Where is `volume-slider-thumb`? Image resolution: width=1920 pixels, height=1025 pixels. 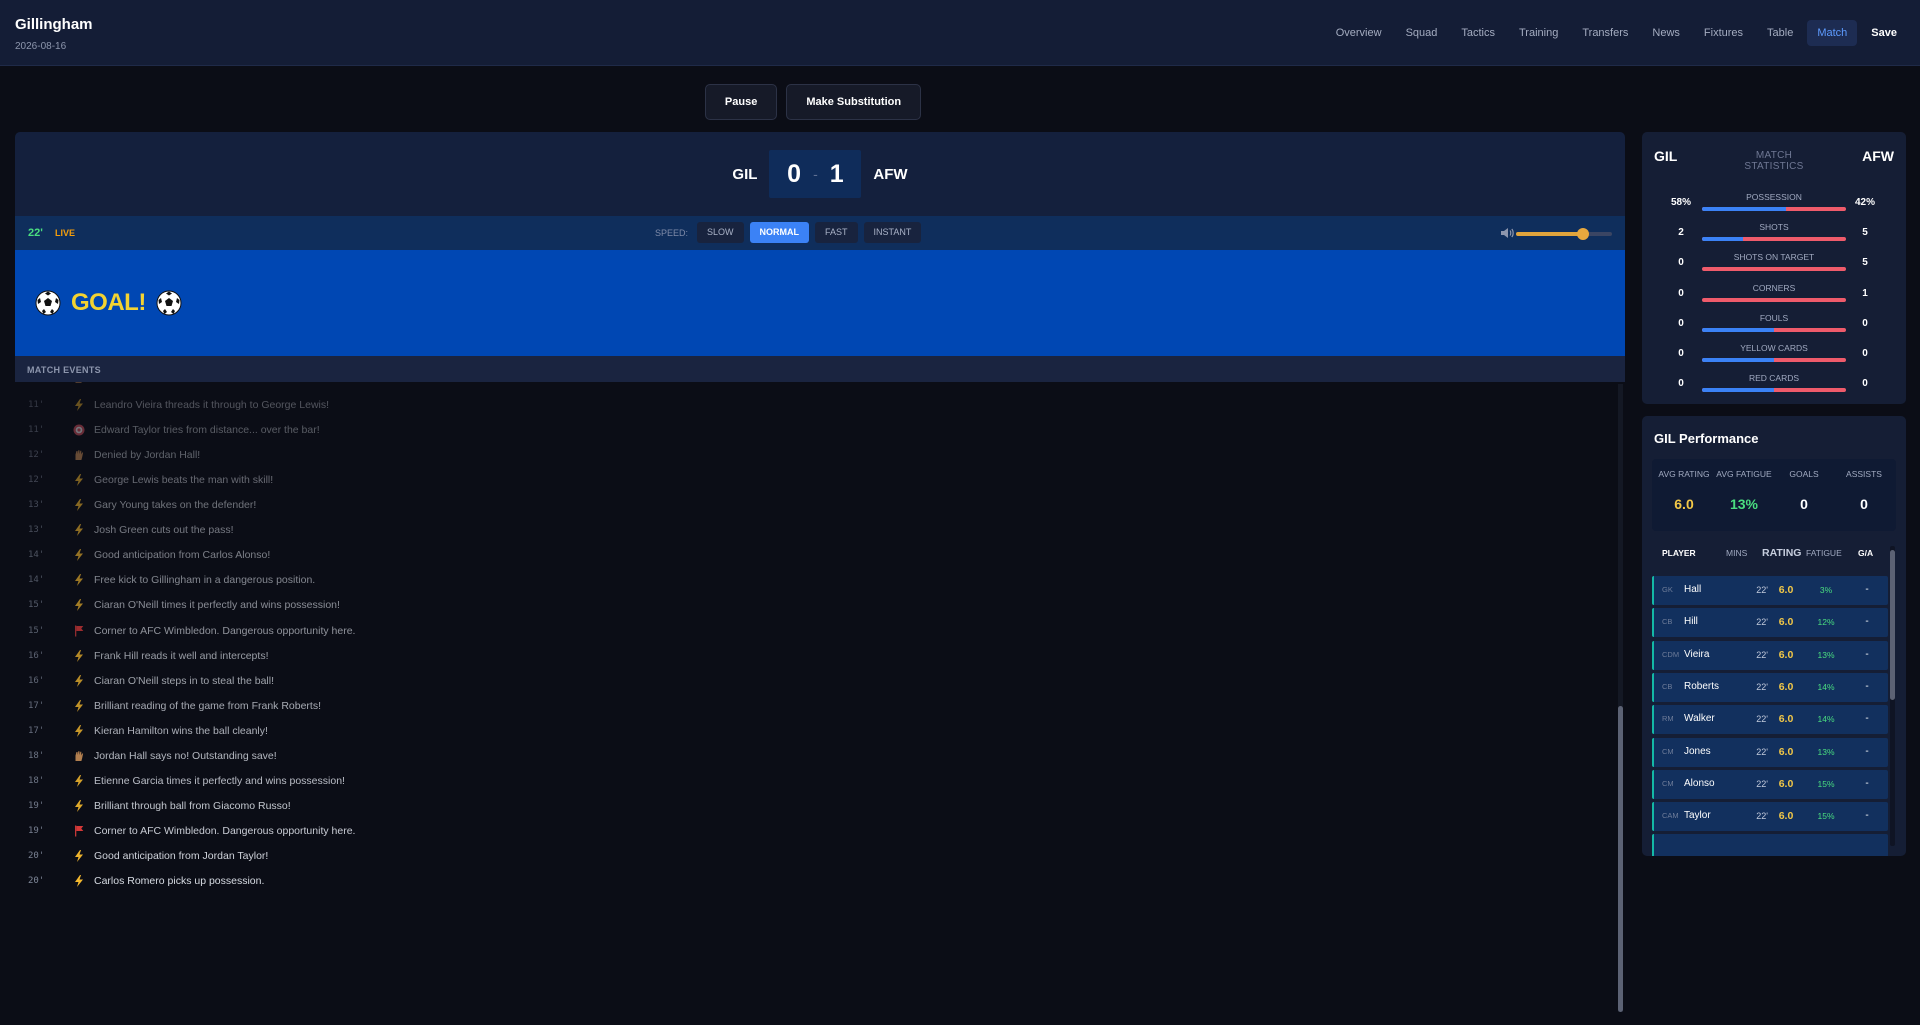
volume-slider-thumb is located at coordinates (1583, 234).